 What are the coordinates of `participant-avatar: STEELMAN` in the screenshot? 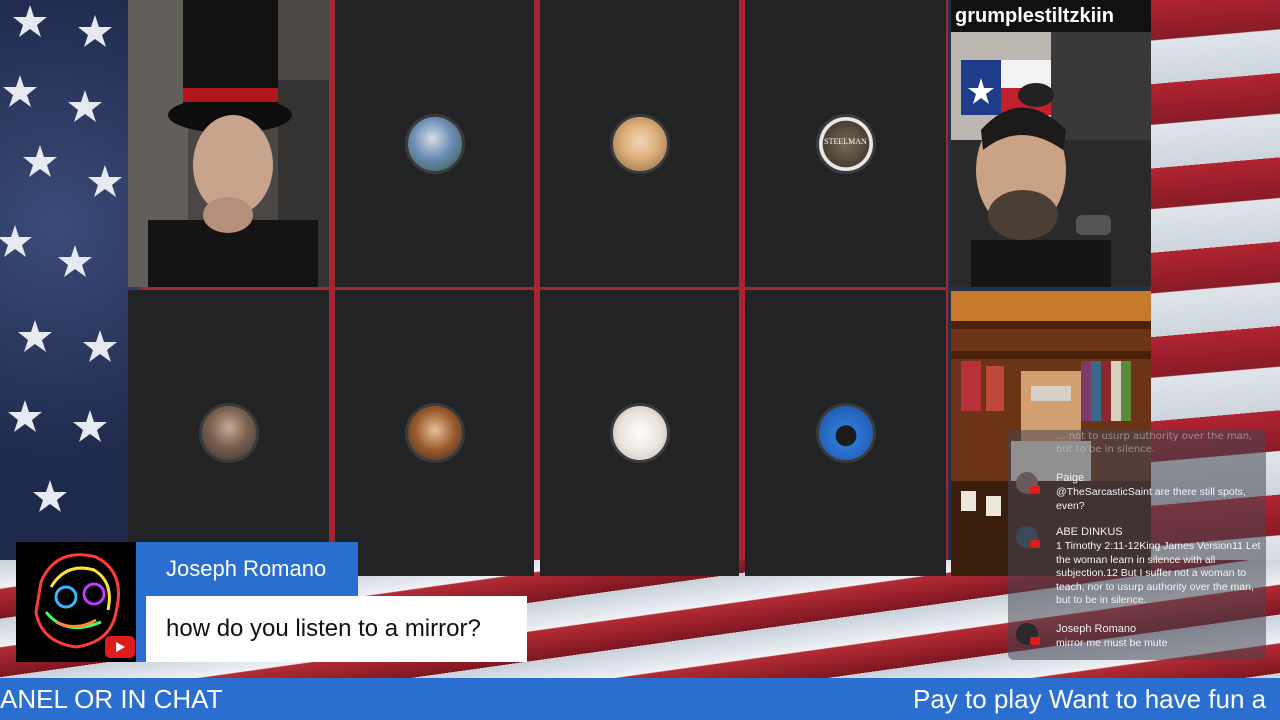 It's located at (845, 143).